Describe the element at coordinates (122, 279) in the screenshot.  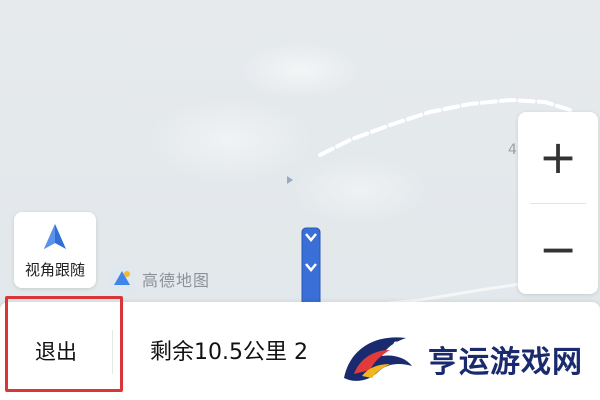
I see `amap-logo-icon` at that location.